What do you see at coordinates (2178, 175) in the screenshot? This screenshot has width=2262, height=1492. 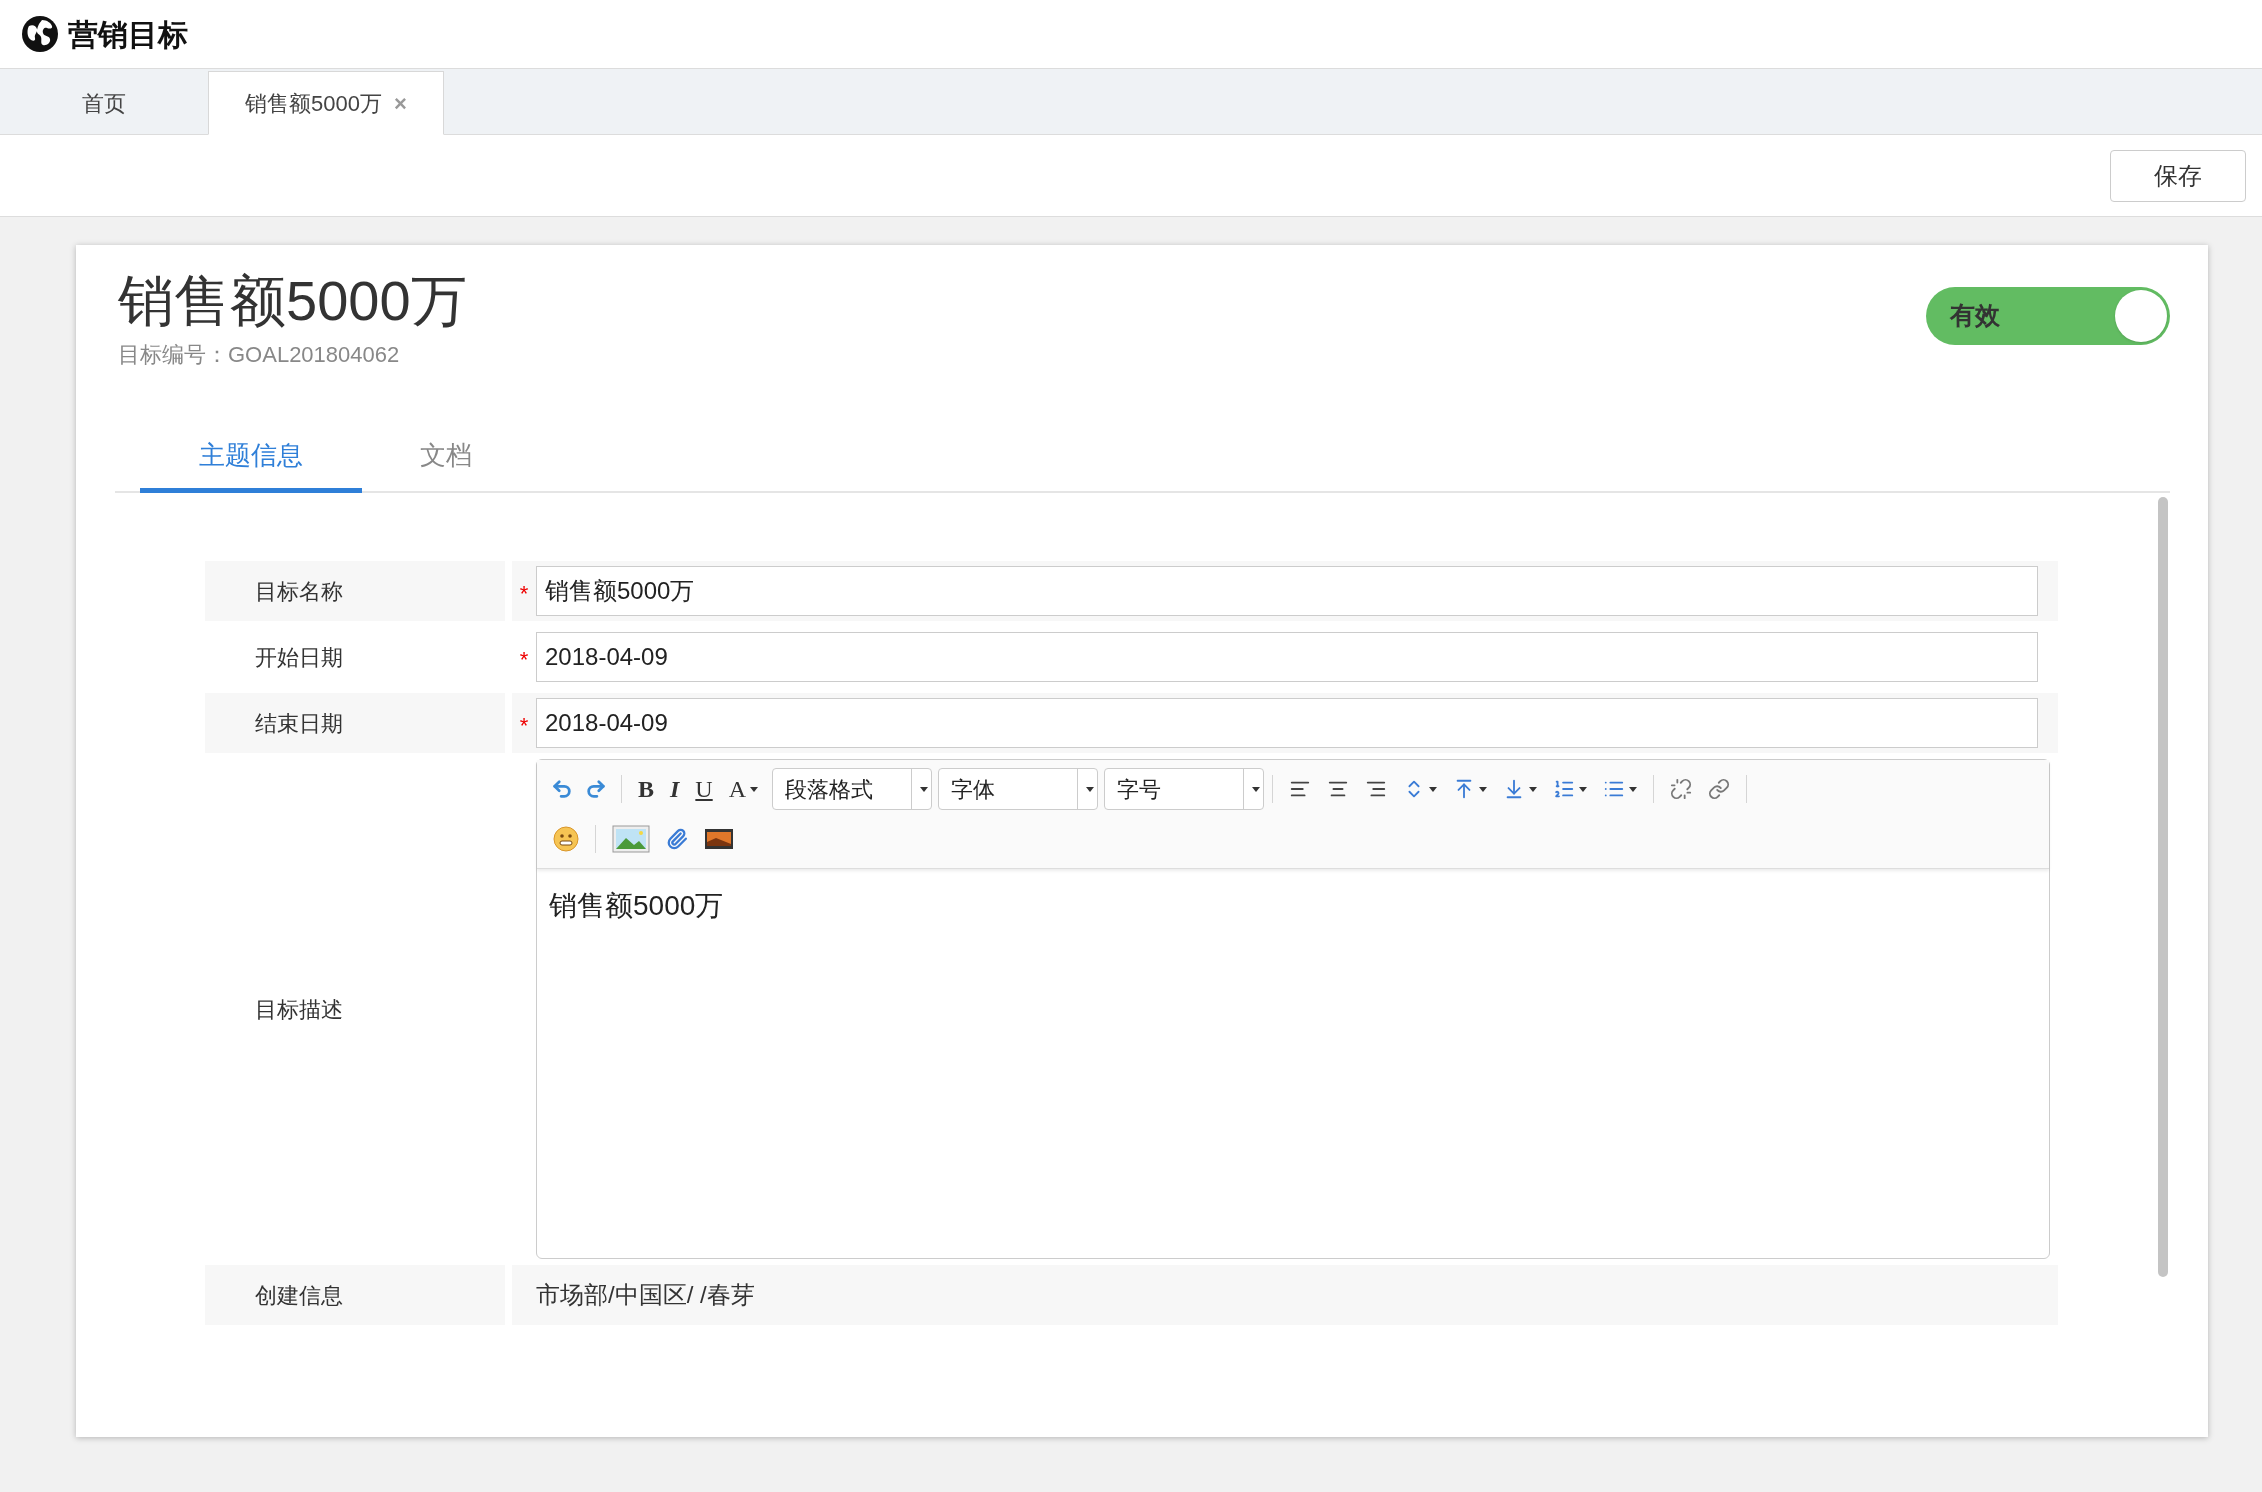 I see `save-button: 保存` at bounding box center [2178, 175].